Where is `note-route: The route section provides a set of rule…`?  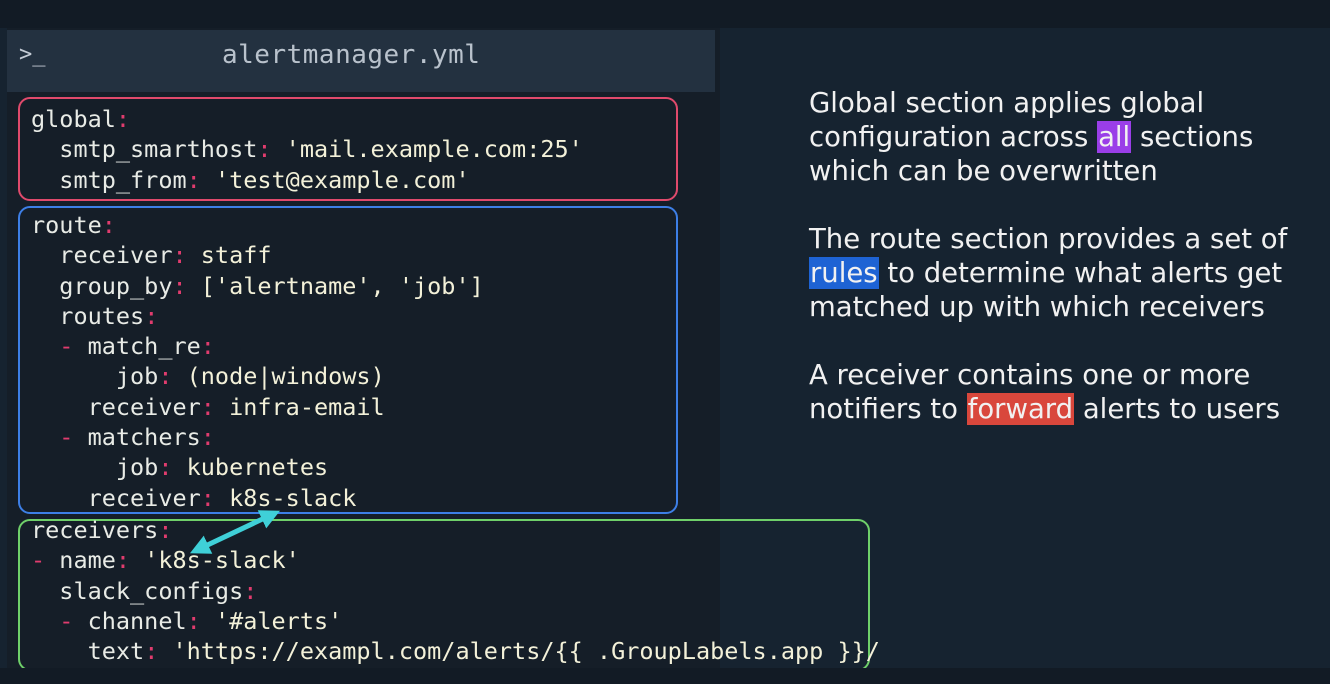 note-route: The route section provides a set of rule… is located at coordinates (1048, 273).